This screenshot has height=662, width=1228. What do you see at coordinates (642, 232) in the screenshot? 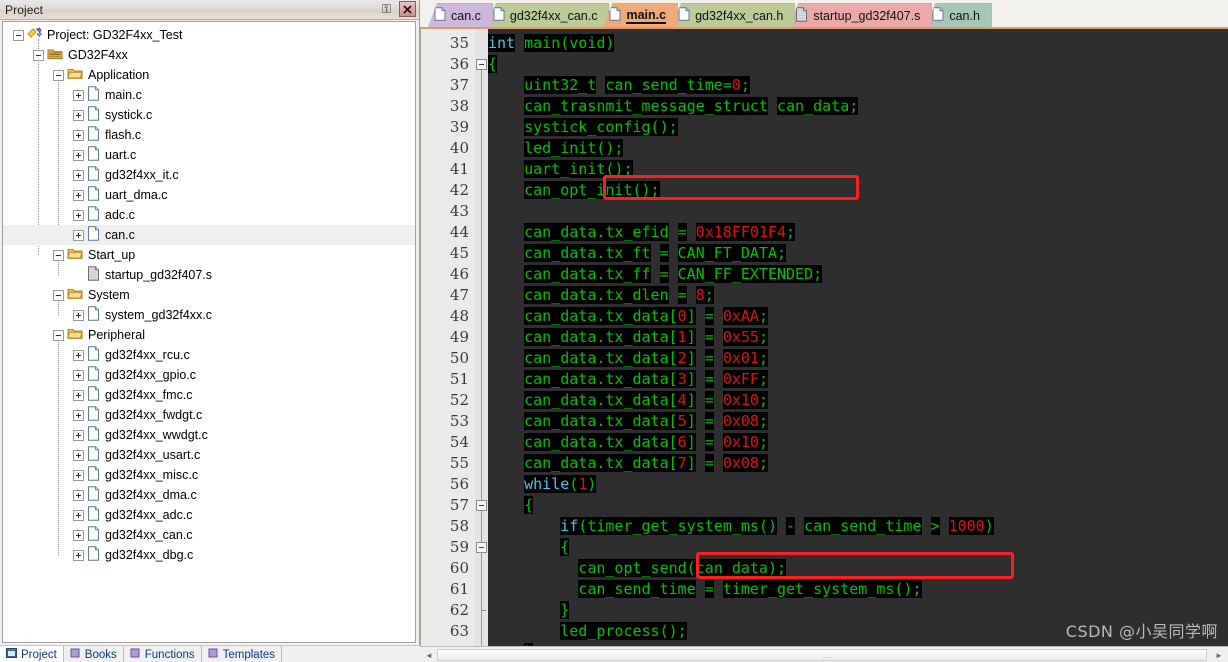
I see `code-line: can_data.tx_efid = 0x18FF01F4;` at bounding box center [642, 232].